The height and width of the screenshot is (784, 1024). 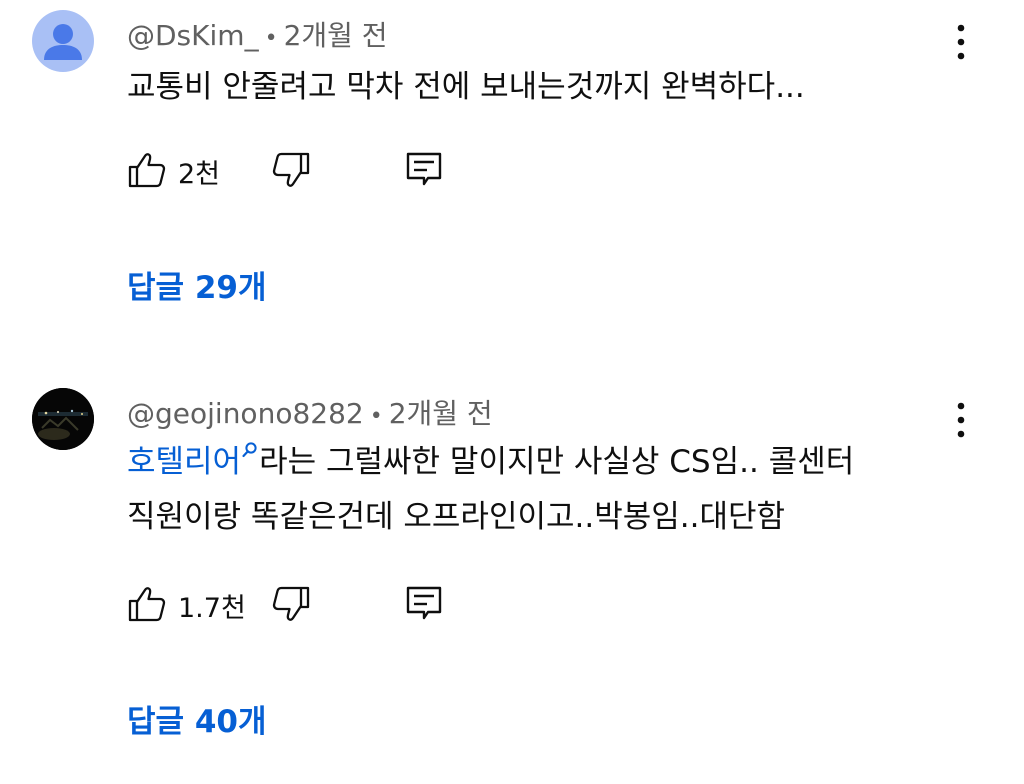 I want to click on more-vert-icon, so click(x=961, y=42).